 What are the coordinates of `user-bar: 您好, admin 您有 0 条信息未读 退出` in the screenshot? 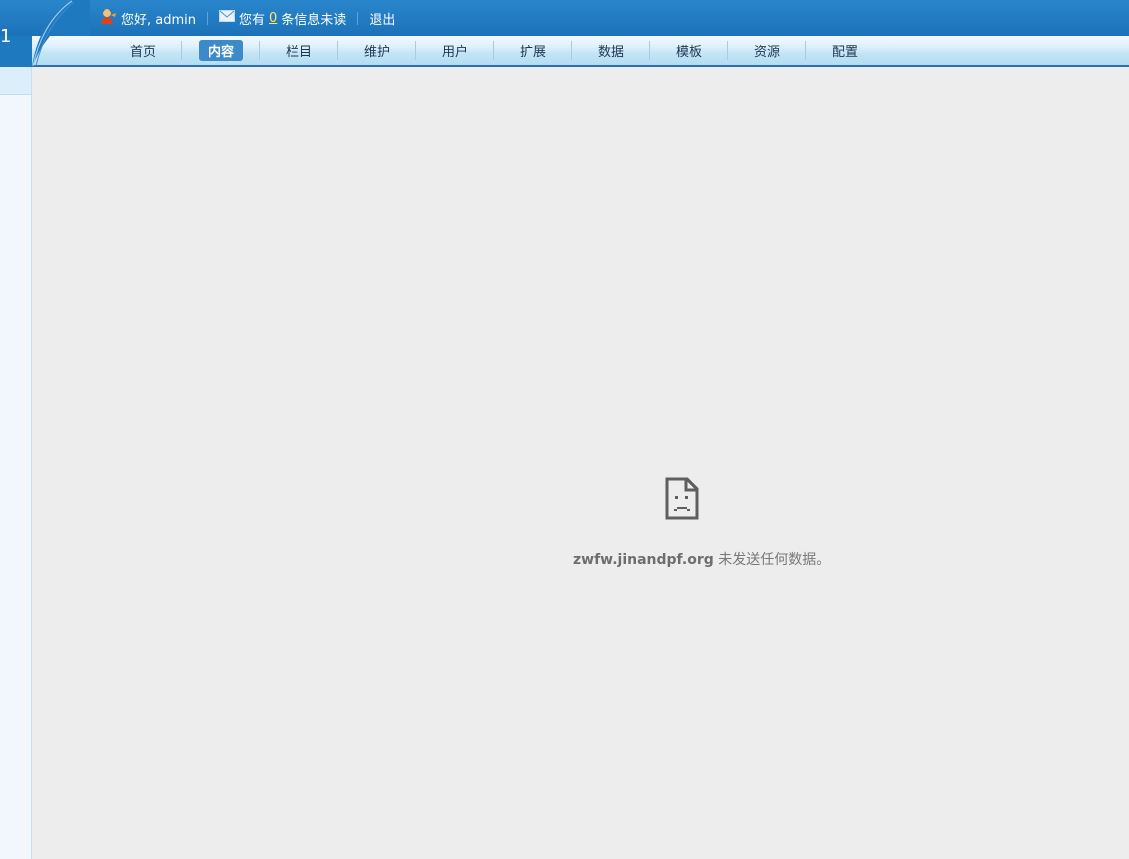 It's located at (247, 18).